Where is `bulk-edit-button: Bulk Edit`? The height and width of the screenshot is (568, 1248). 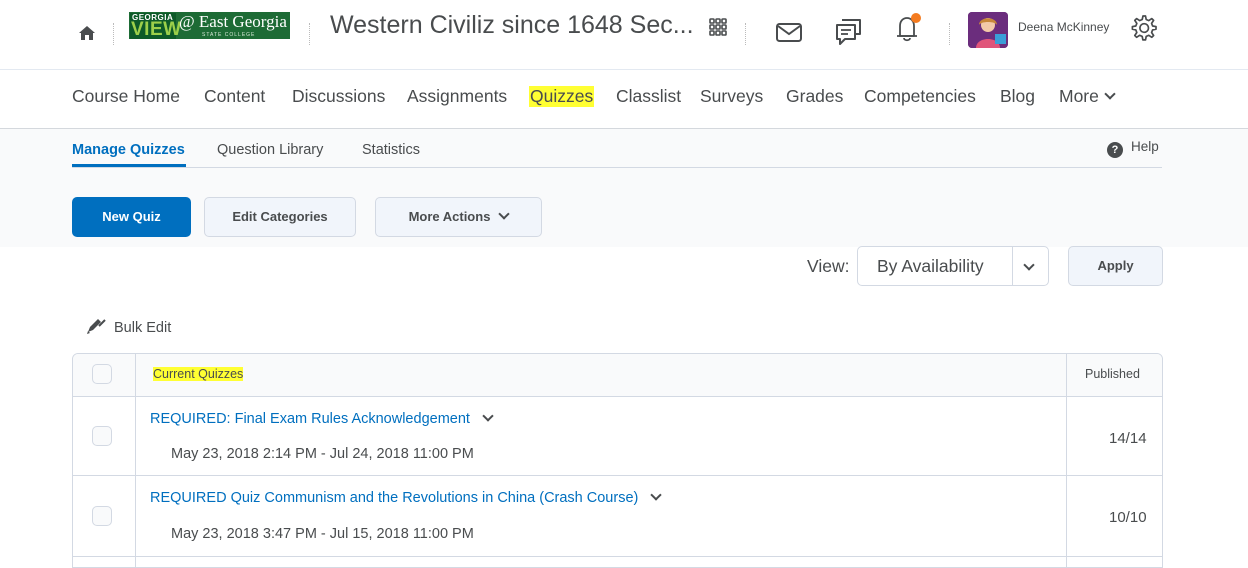
bulk-edit-button: Bulk Edit is located at coordinates (128, 326).